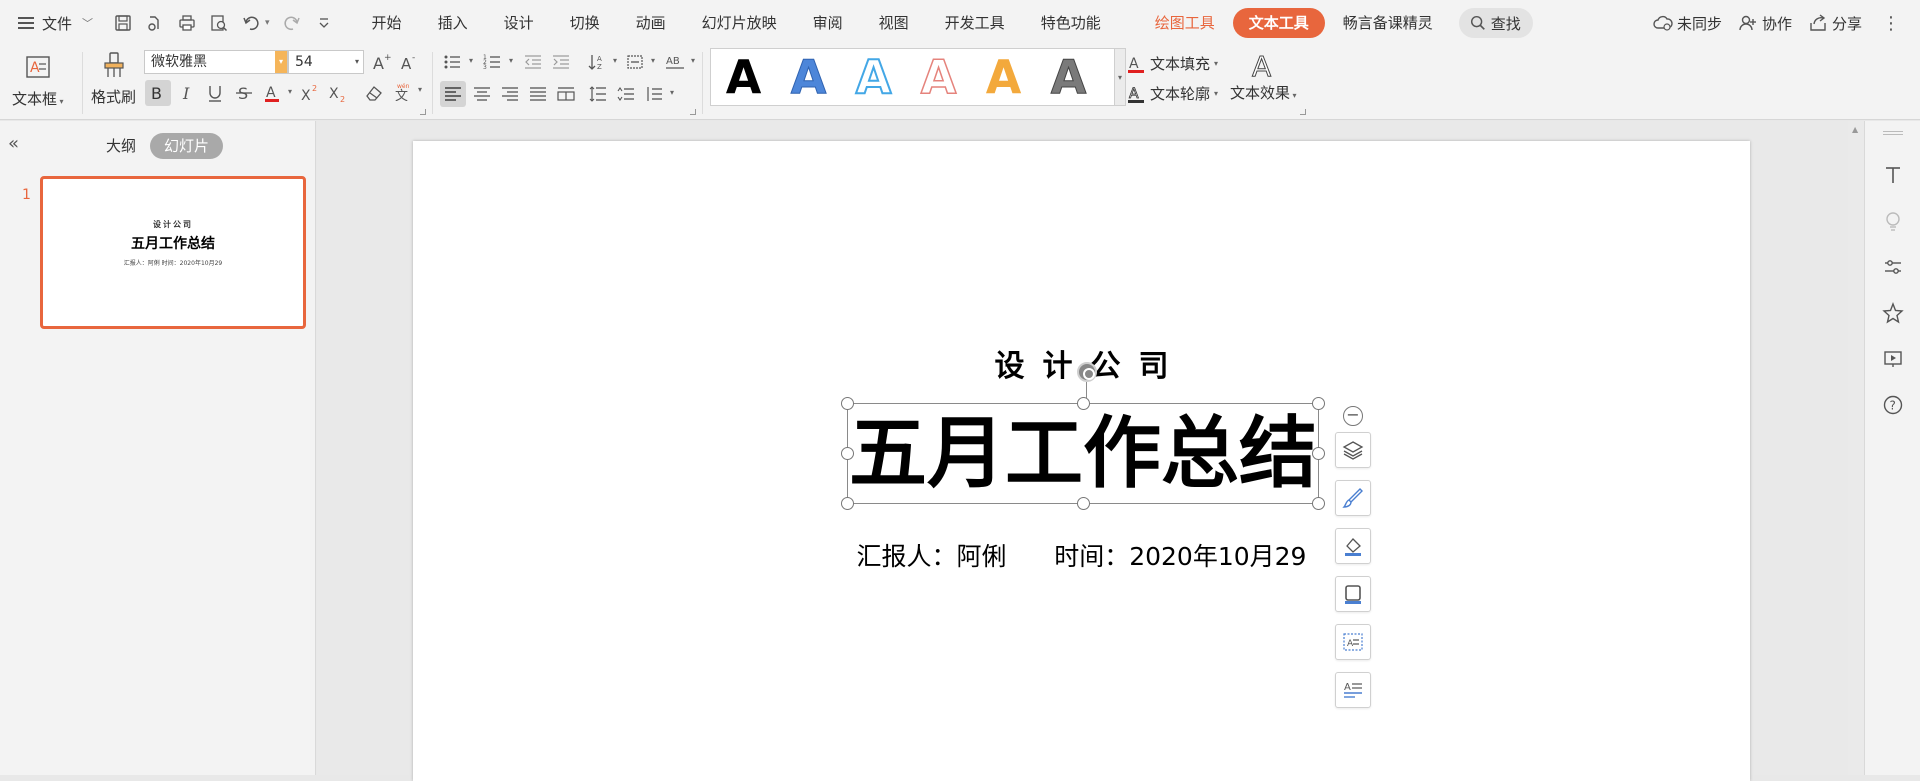 This screenshot has width=1920, height=781. Describe the element at coordinates (1765, 23) in the screenshot. I see `collab-button: 协作` at that location.